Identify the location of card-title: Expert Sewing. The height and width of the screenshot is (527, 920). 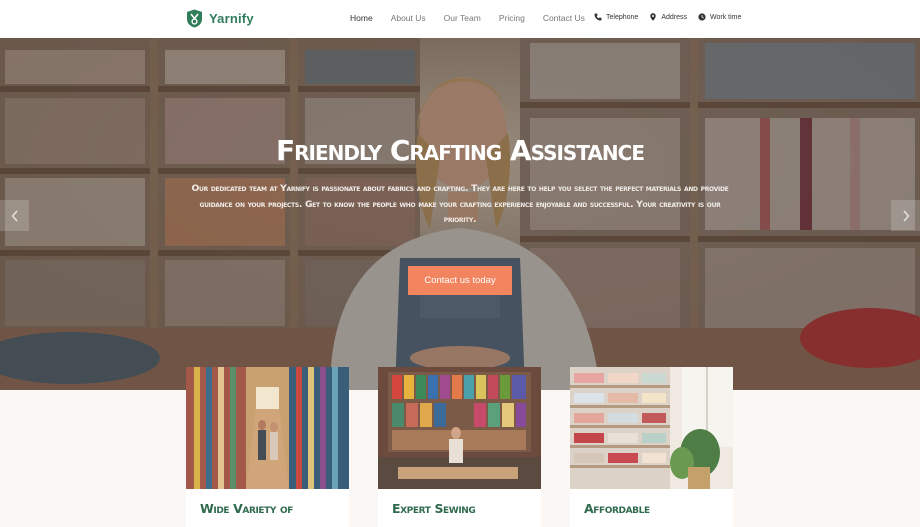
(434, 508).